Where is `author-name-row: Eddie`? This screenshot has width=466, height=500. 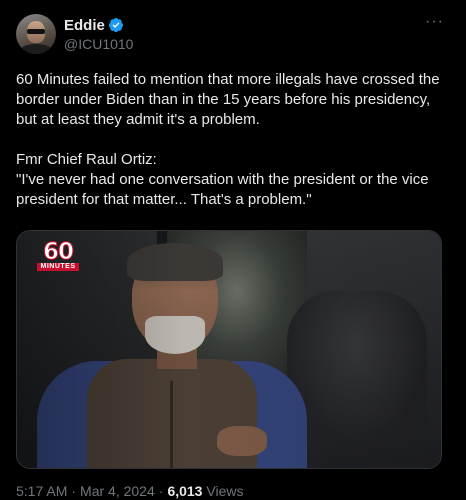 author-name-row: Eddie is located at coordinates (94, 25).